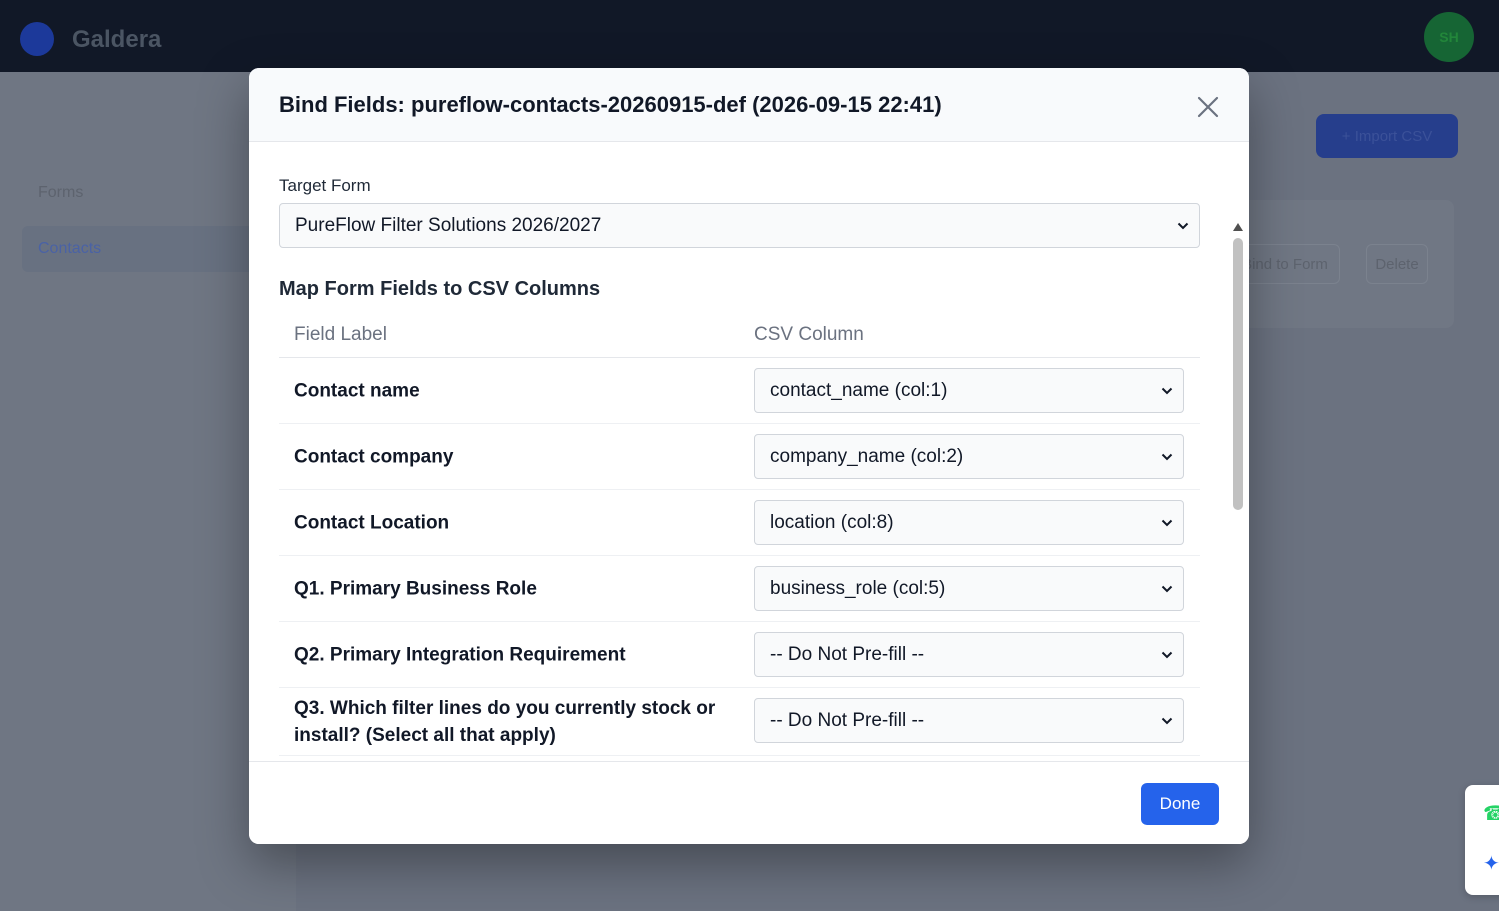 This screenshot has height=911, width=1499. What do you see at coordinates (440, 289) in the screenshot?
I see `section-title: Map Form Fields to CSV Columns` at bounding box center [440, 289].